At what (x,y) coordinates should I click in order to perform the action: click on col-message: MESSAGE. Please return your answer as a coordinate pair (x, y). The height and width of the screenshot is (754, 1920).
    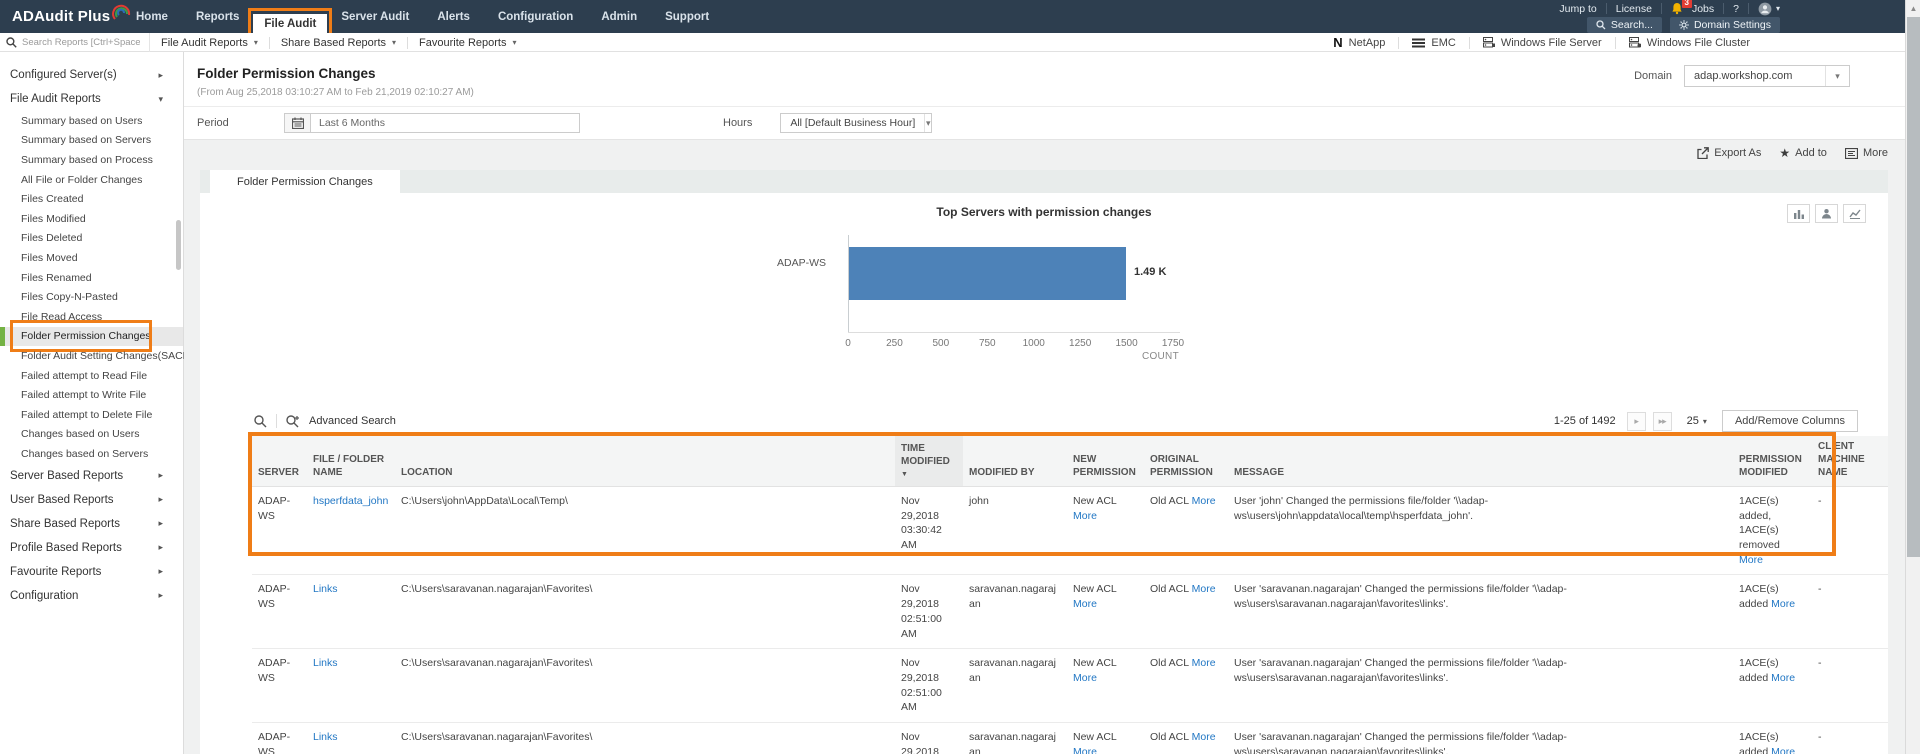
    Looking at the image, I should click on (1480, 461).